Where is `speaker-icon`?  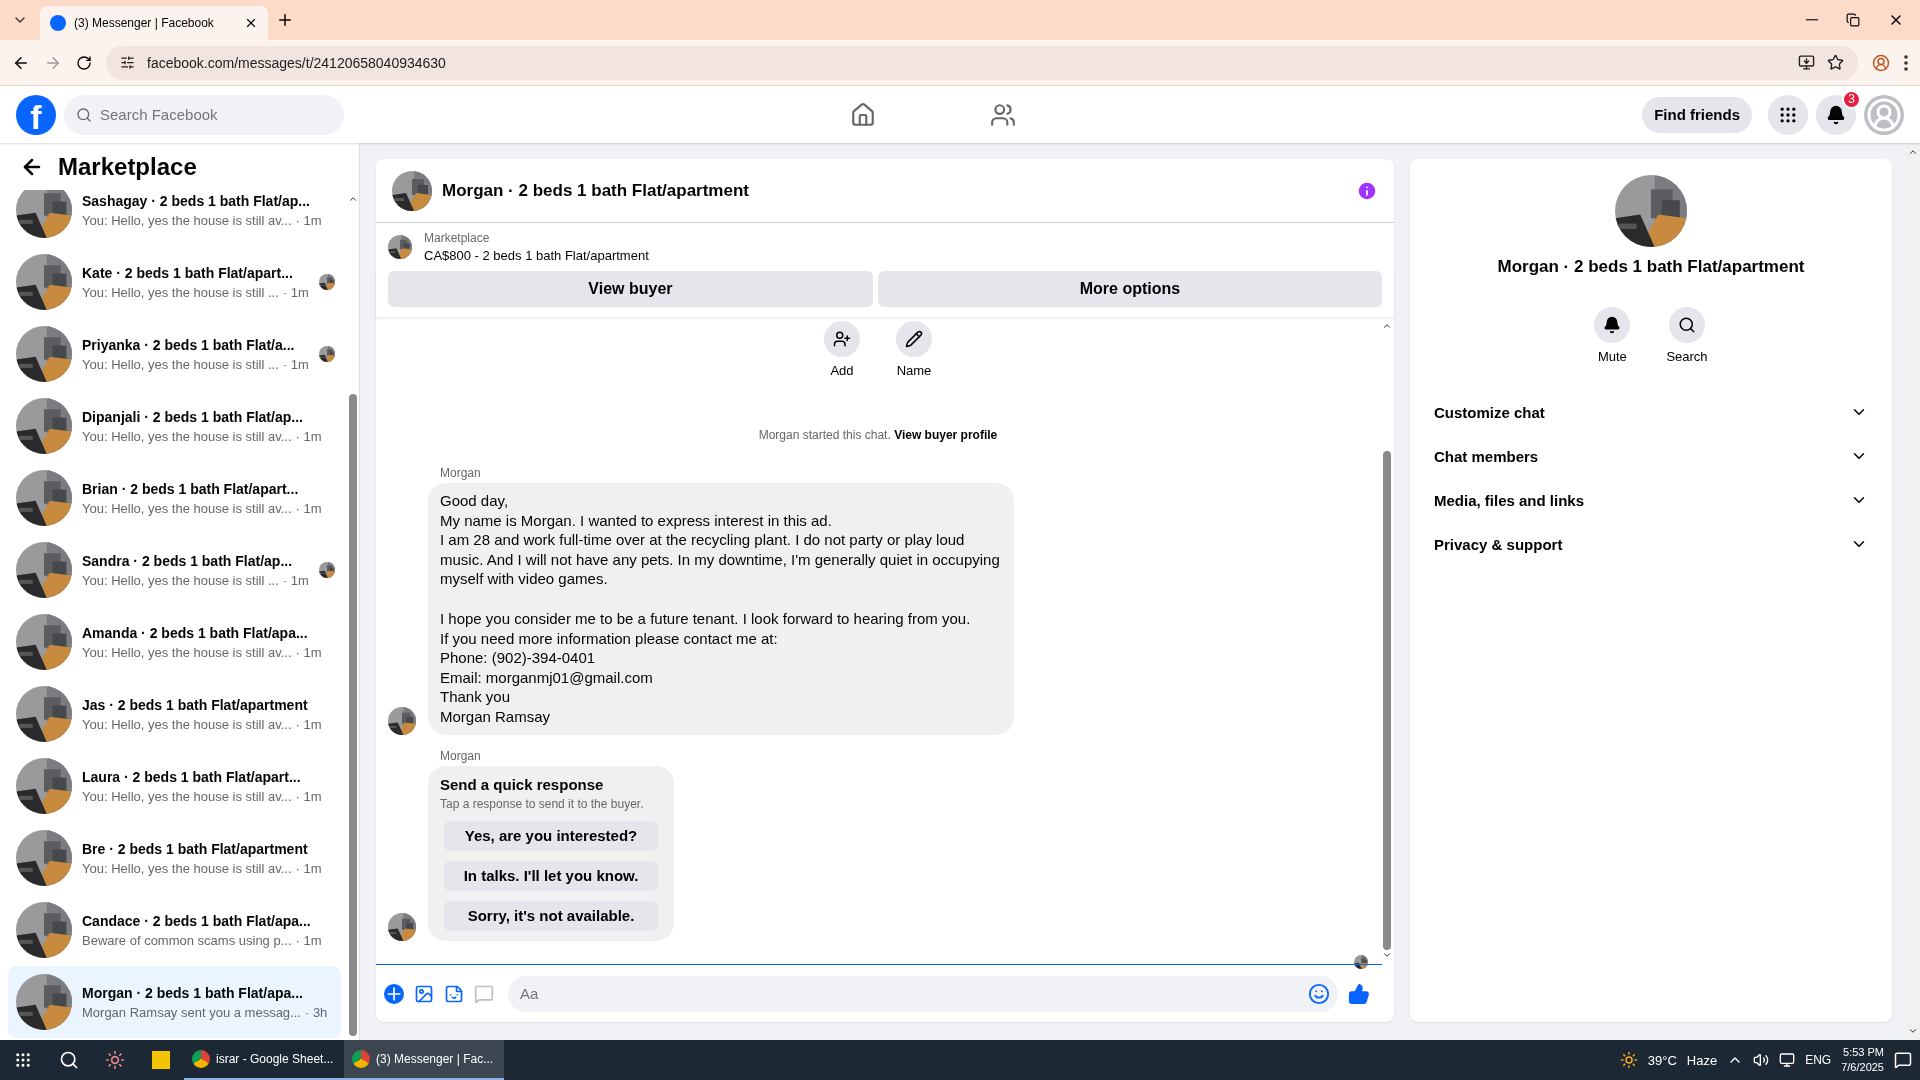 speaker-icon is located at coordinates (1761, 1060).